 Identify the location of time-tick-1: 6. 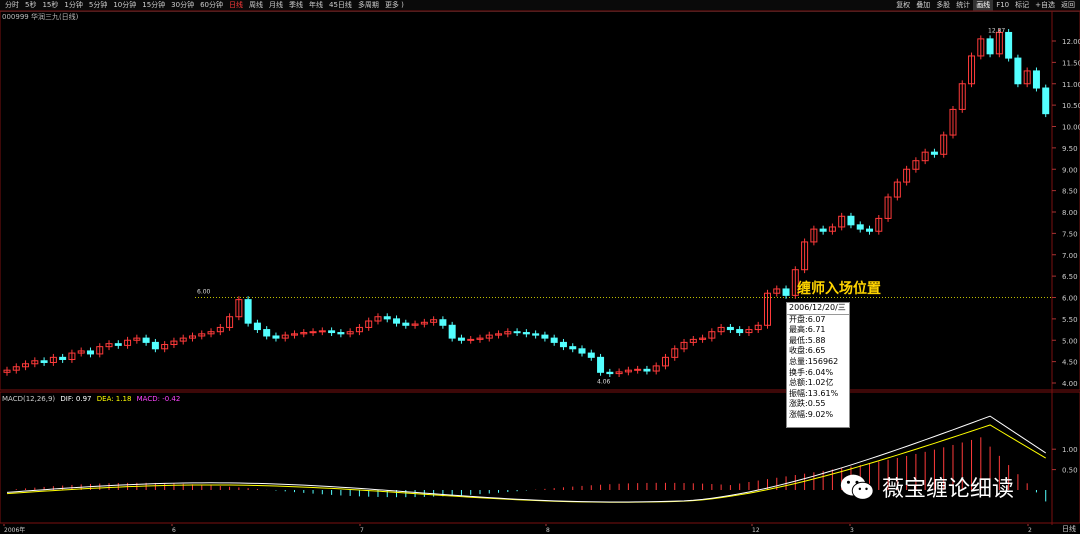
(174, 530).